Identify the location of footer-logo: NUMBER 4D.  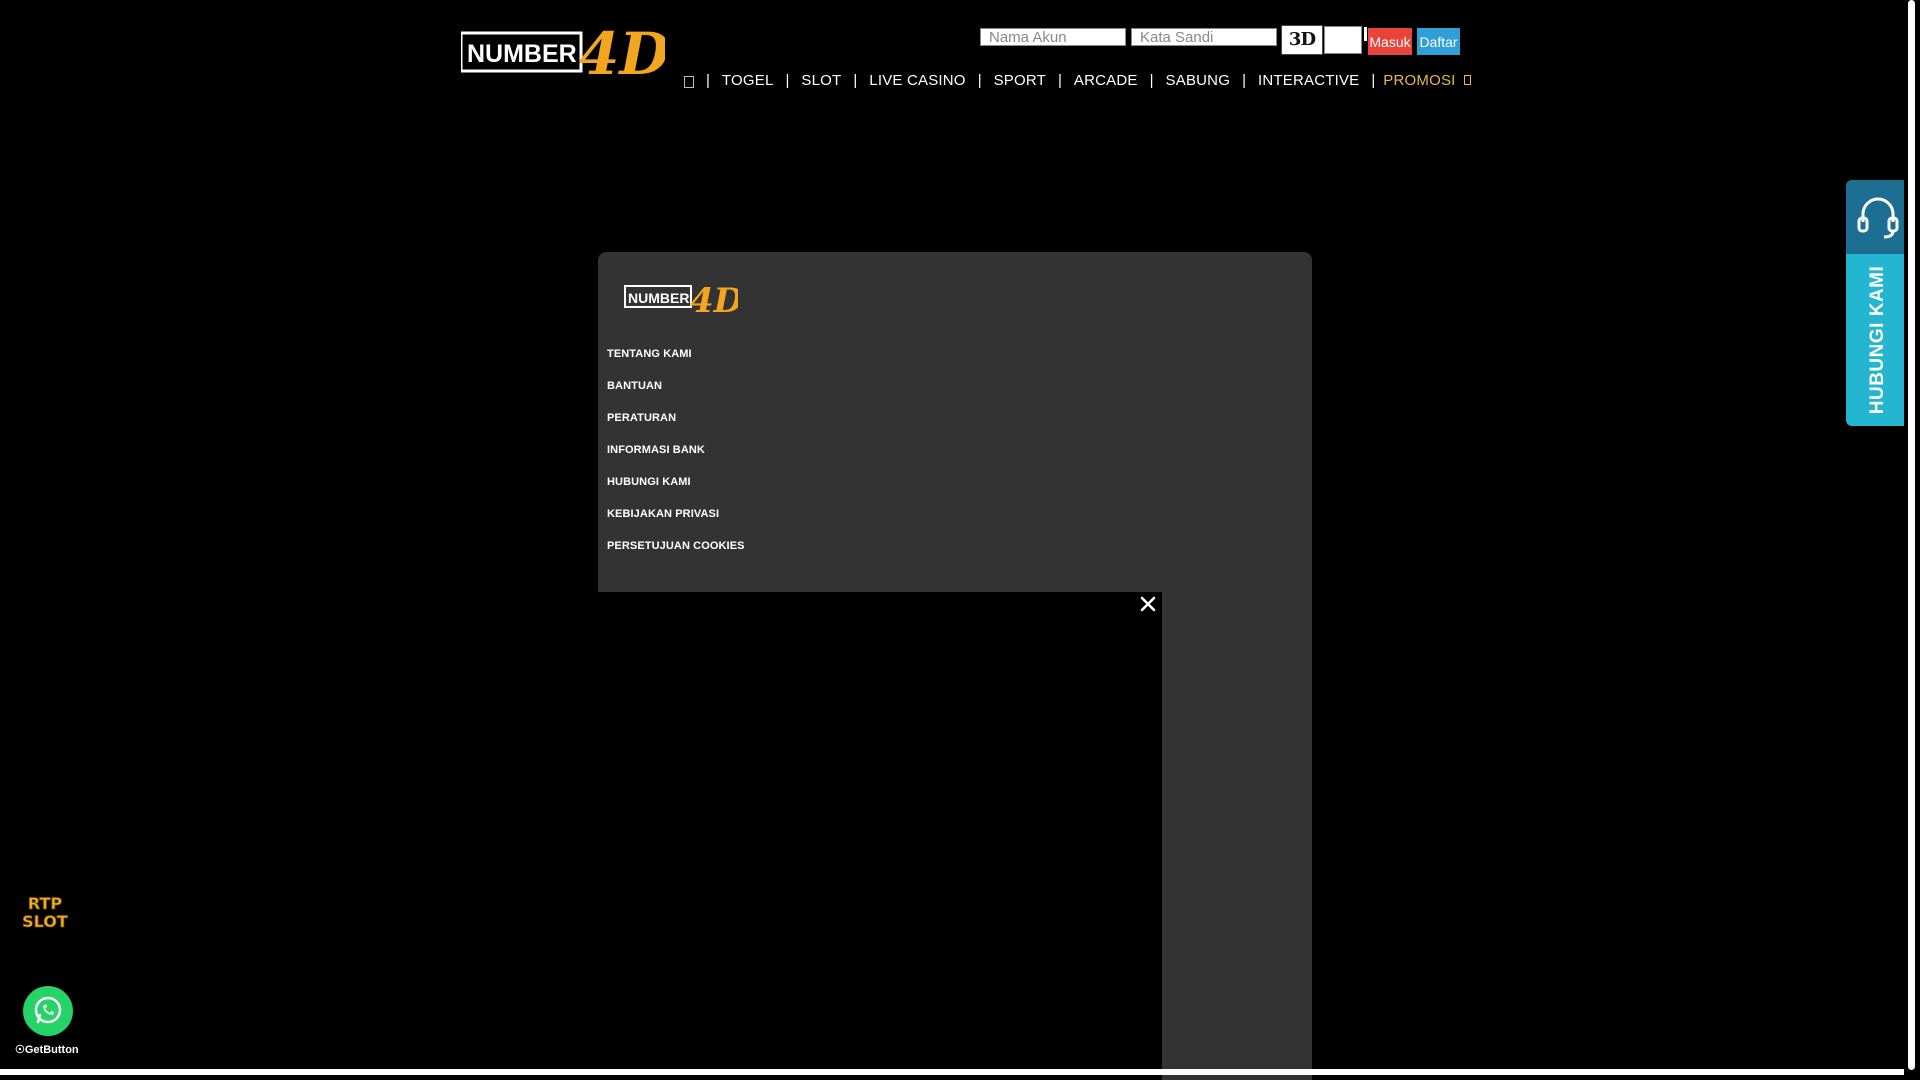
(681, 298).